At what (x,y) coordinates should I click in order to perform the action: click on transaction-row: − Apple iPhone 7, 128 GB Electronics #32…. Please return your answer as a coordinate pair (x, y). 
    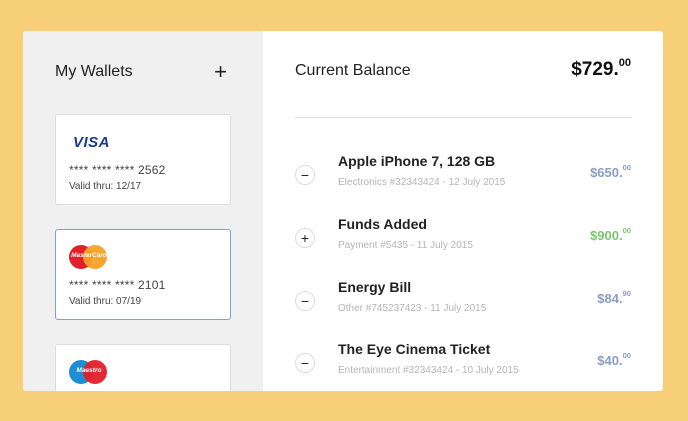
    Looking at the image, I should click on (463, 175).